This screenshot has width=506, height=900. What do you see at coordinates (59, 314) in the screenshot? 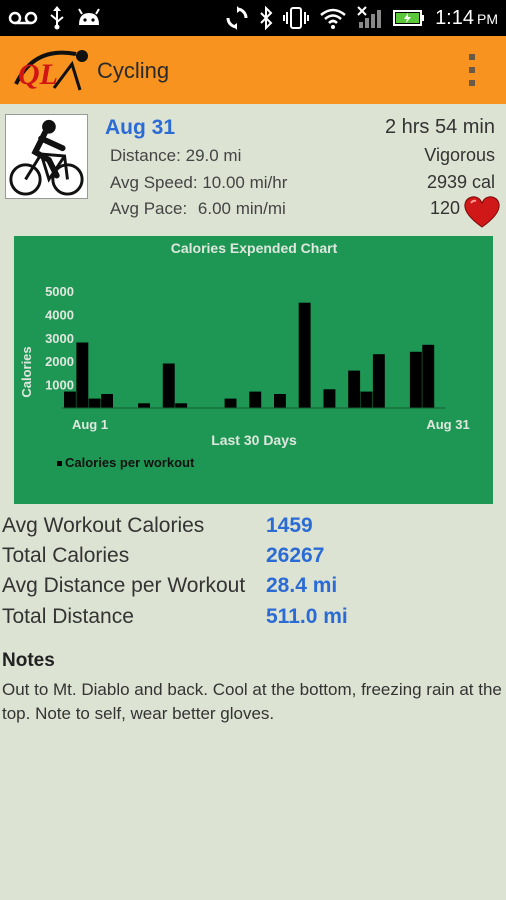
I see `y-tick-label: 4000` at bounding box center [59, 314].